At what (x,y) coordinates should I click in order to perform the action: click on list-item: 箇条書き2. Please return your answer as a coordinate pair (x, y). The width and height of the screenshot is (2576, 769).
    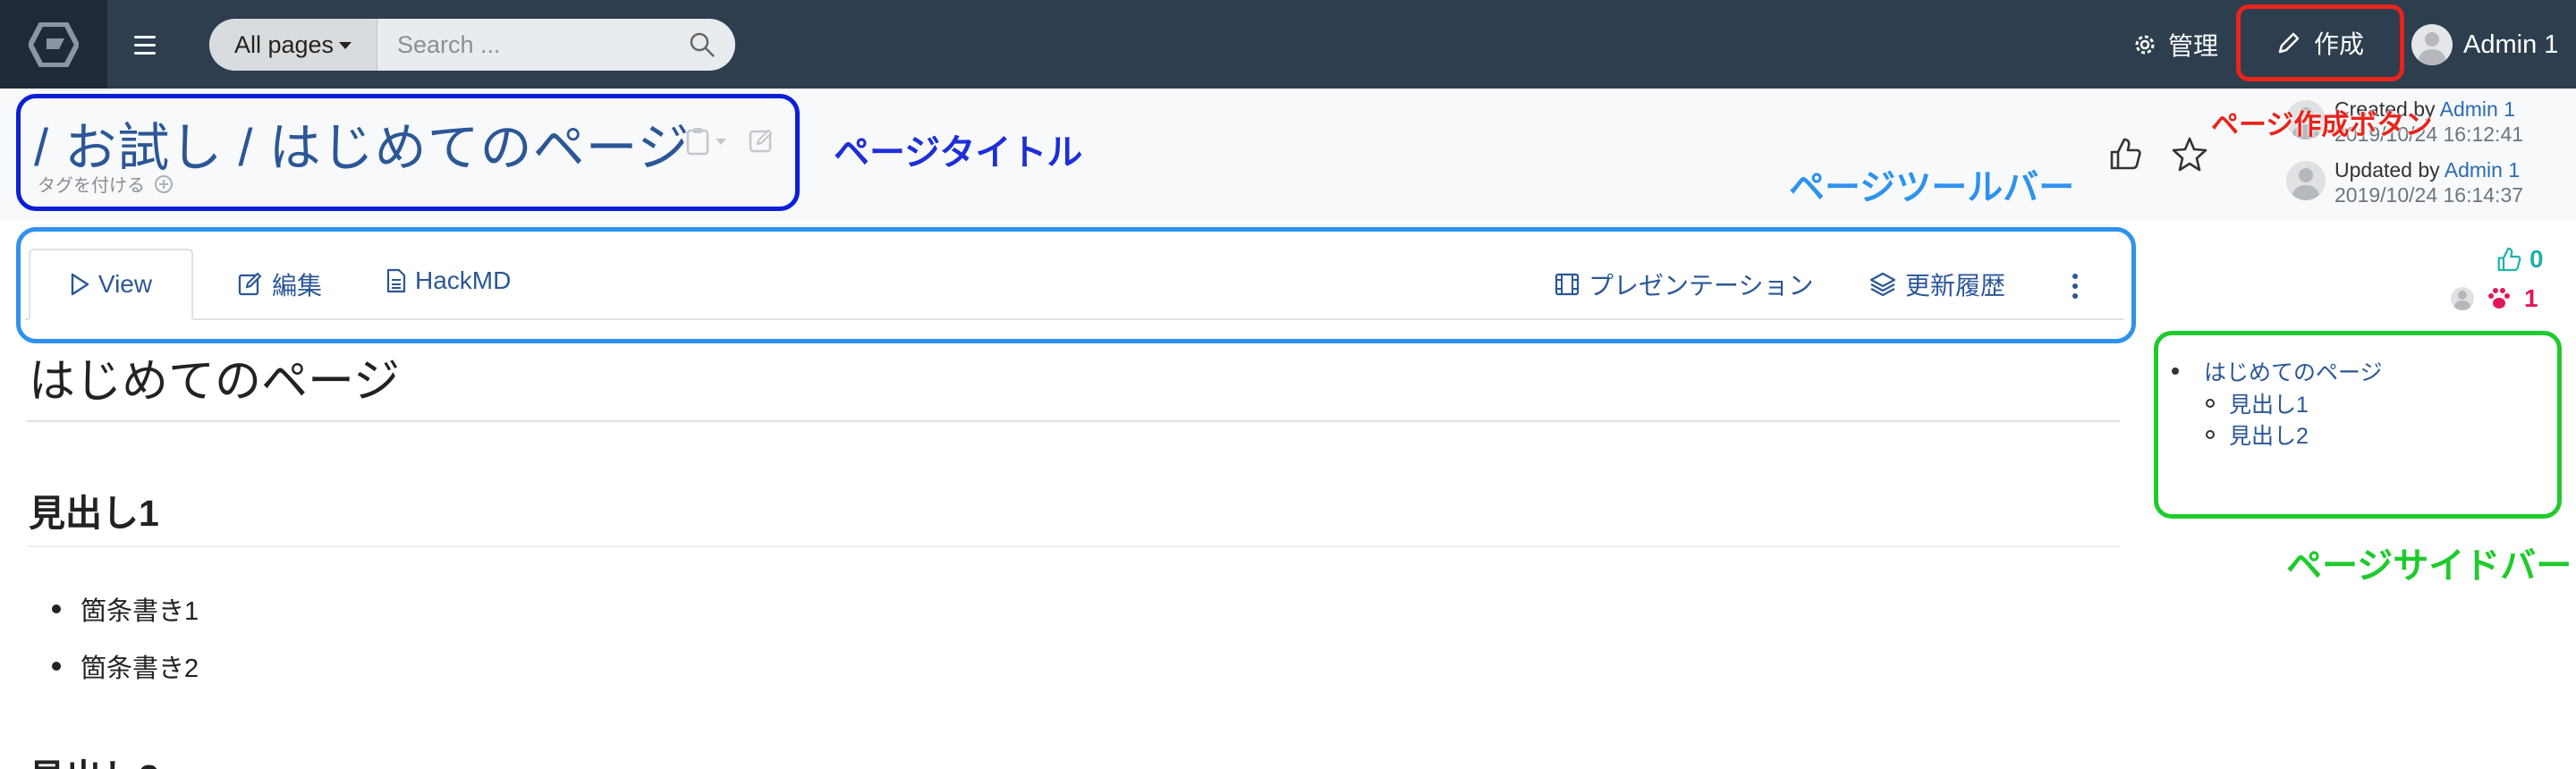
    Looking at the image, I should click on (125, 666).